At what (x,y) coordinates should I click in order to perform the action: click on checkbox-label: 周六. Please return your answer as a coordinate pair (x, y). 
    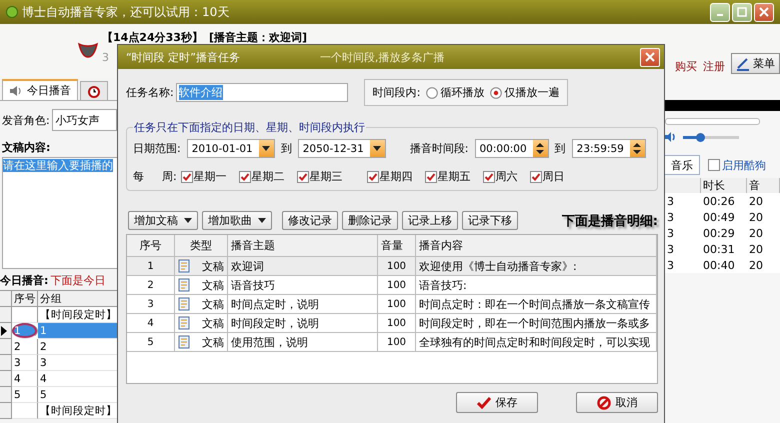
    Looking at the image, I should click on (507, 176).